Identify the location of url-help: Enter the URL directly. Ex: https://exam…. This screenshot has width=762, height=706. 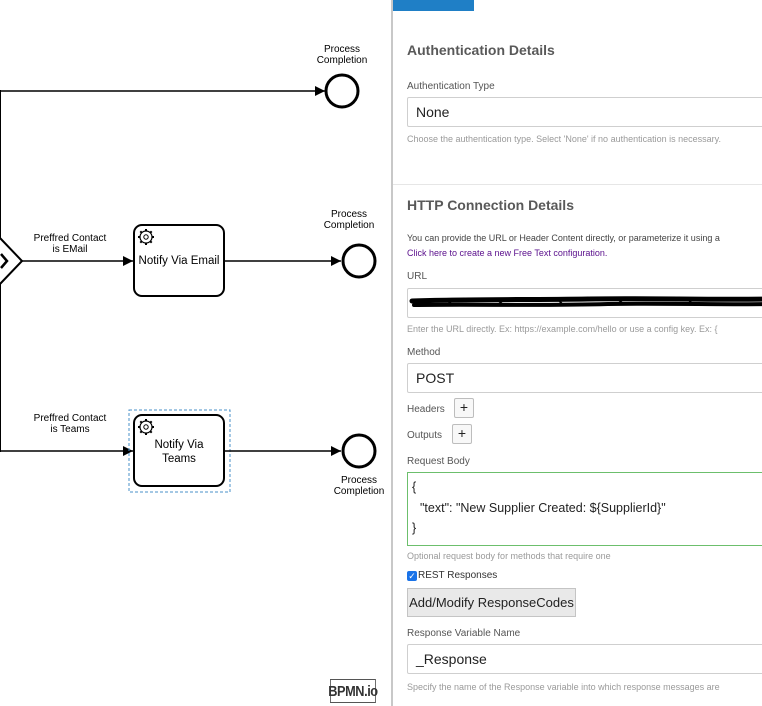
(562, 329).